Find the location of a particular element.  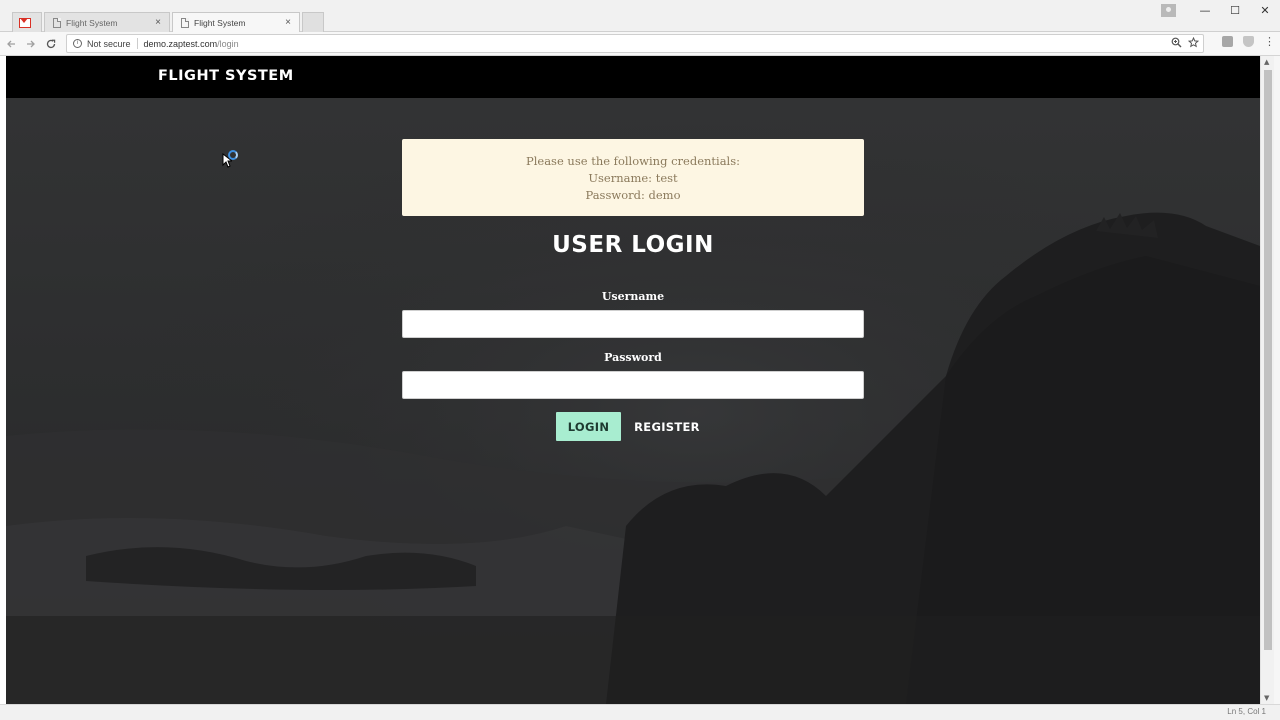

credentials-username: Username: test is located at coordinates (633, 178).